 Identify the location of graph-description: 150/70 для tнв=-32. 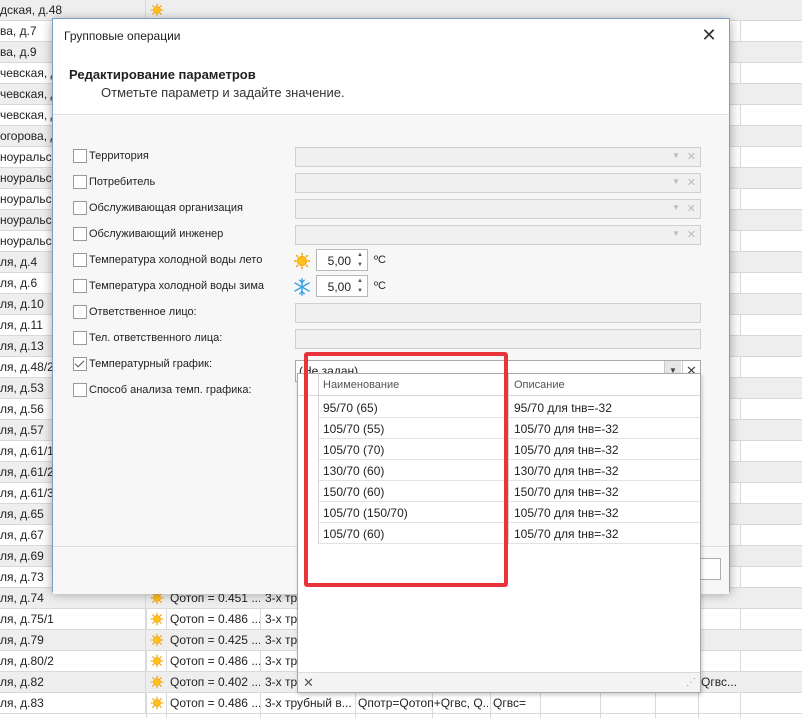
(566, 492).